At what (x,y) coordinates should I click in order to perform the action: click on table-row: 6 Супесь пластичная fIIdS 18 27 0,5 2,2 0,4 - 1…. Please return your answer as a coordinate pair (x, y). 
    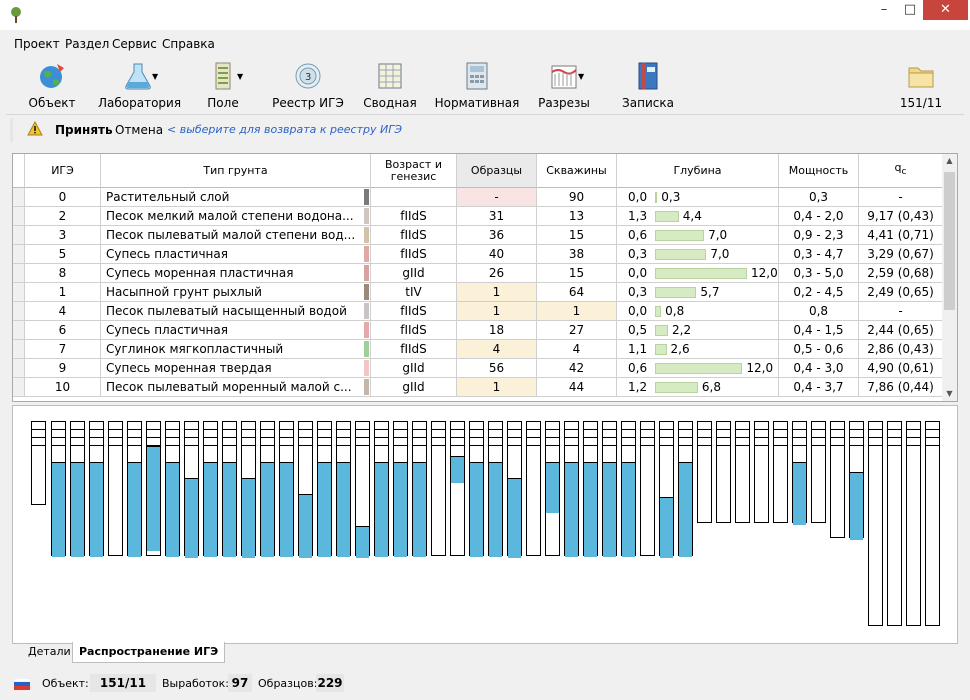
    Looking at the image, I should click on (478, 330).